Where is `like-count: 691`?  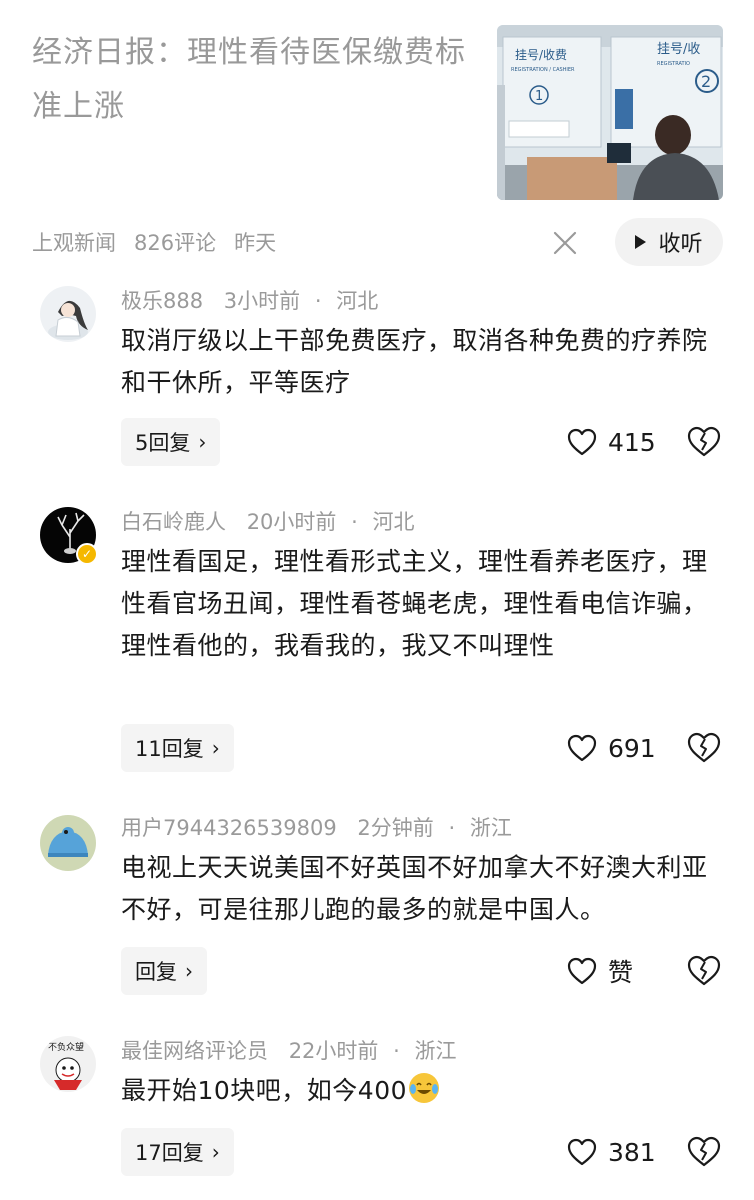 like-count: 691 is located at coordinates (632, 748).